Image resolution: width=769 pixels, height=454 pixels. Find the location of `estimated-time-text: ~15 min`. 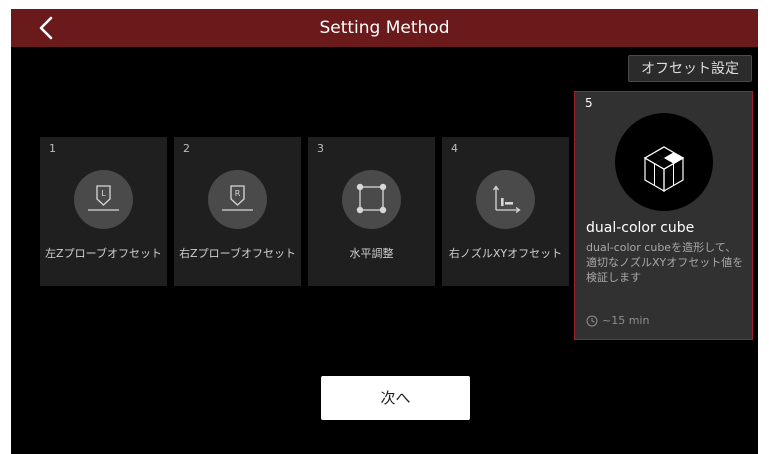

estimated-time-text: ~15 min is located at coordinates (626, 320).